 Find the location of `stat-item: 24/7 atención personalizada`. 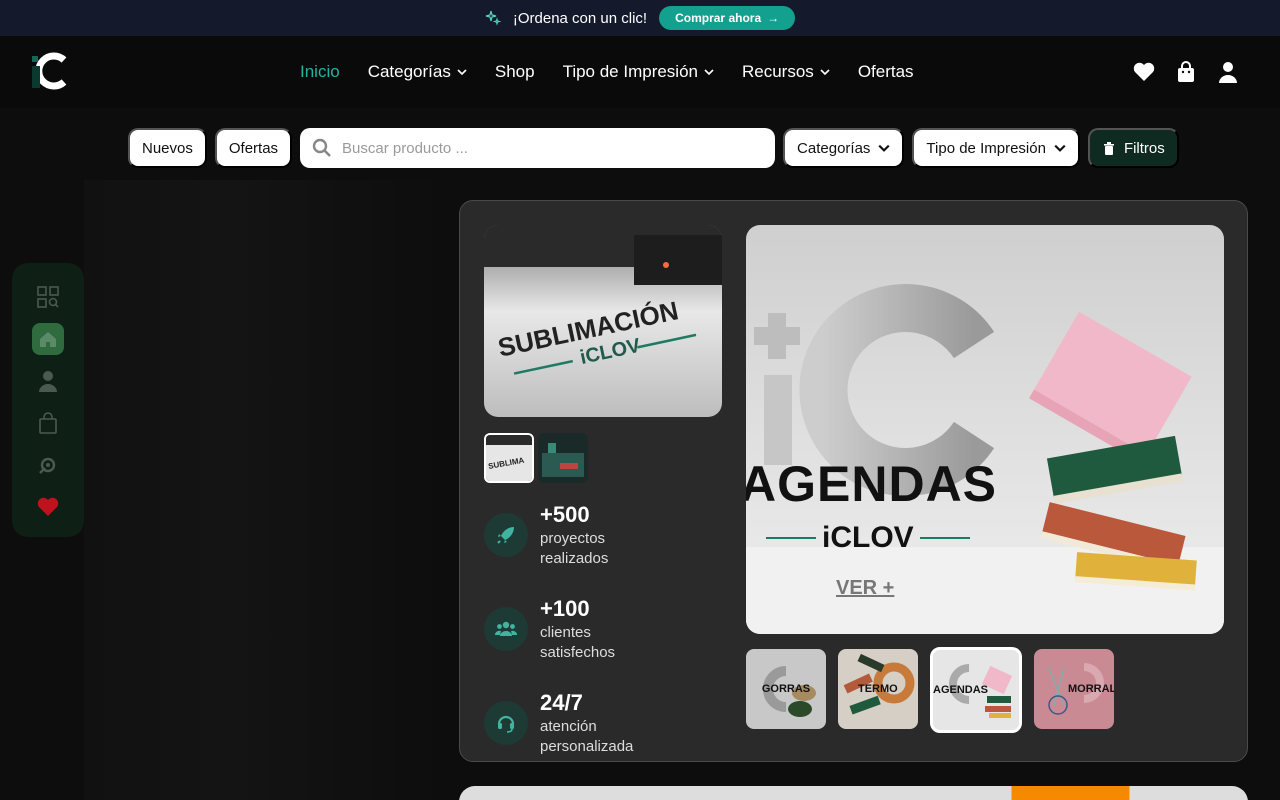

stat-item: 24/7 atención personalizada is located at coordinates (567, 723).